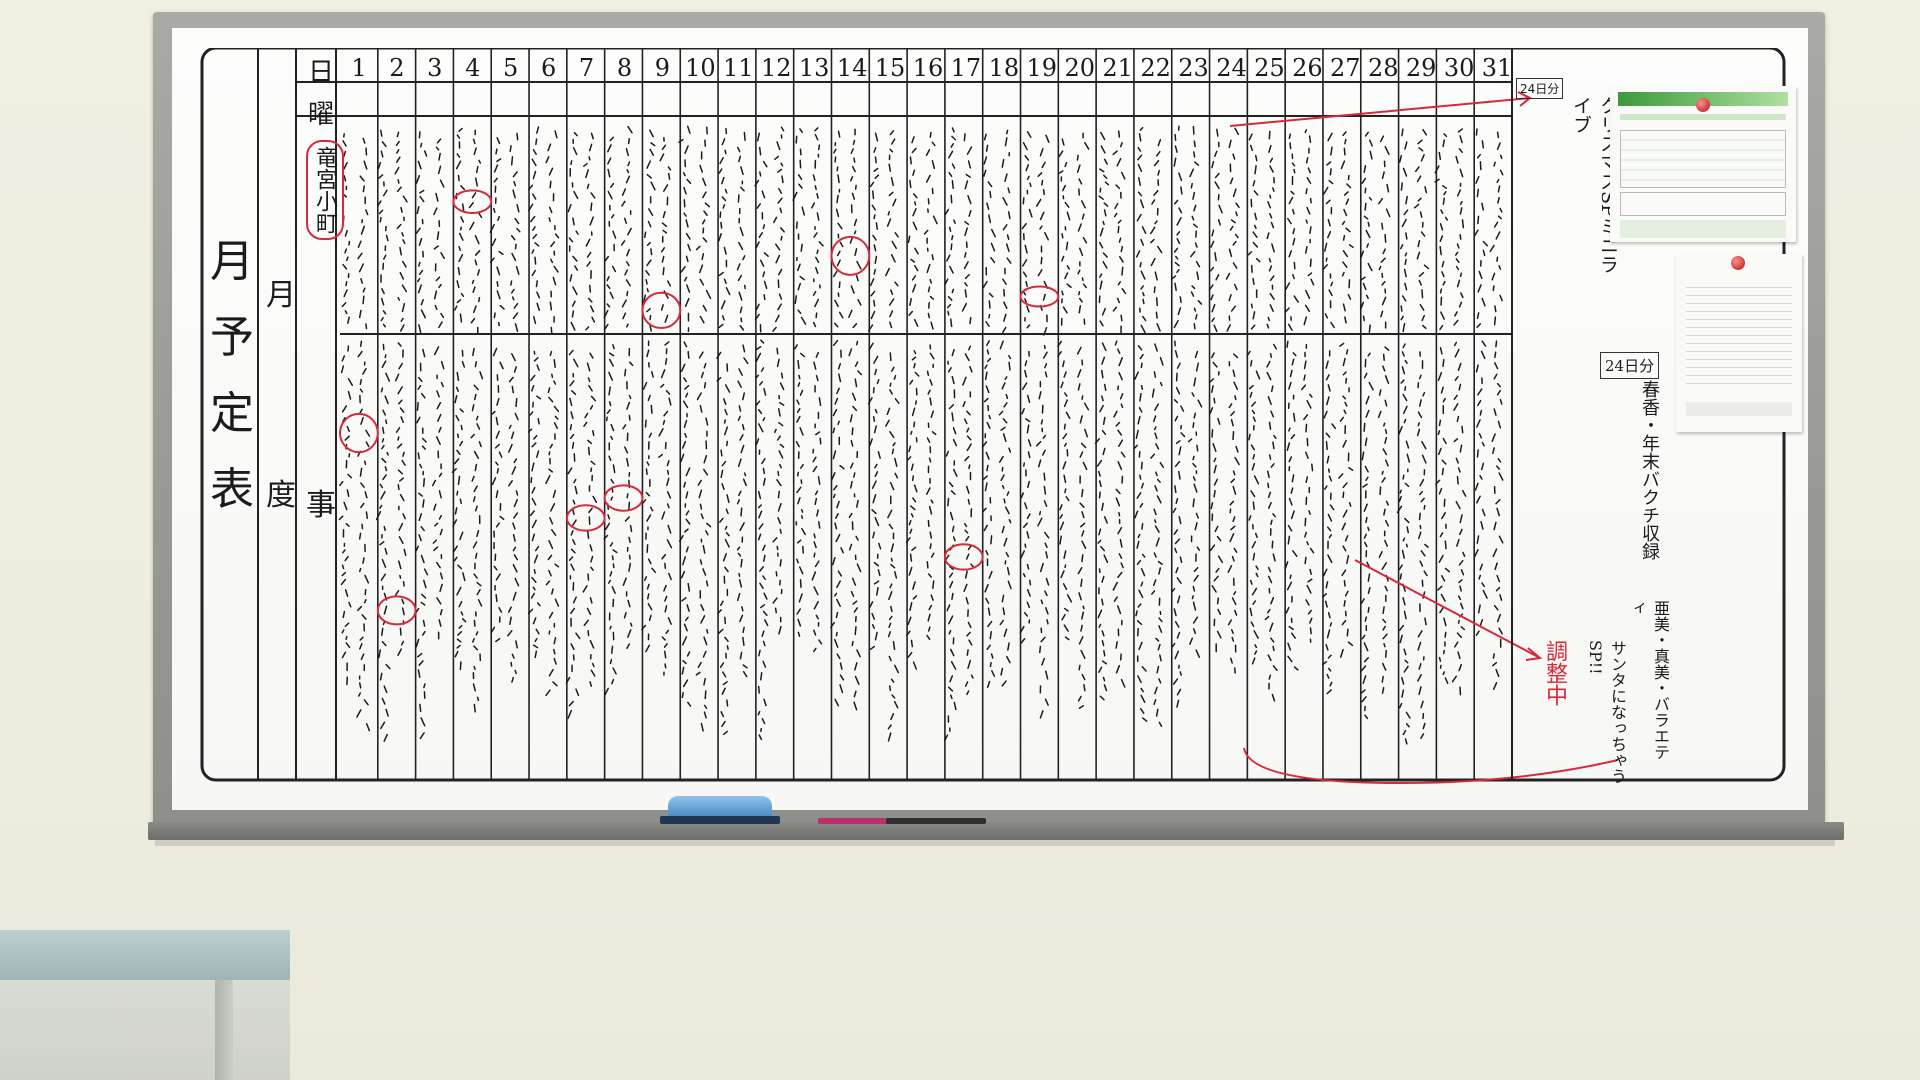  What do you see at coordinates (1540, 88) in the screenshot?
I see `extra-column-label: 24日分` at bounding box center [1540, 88].